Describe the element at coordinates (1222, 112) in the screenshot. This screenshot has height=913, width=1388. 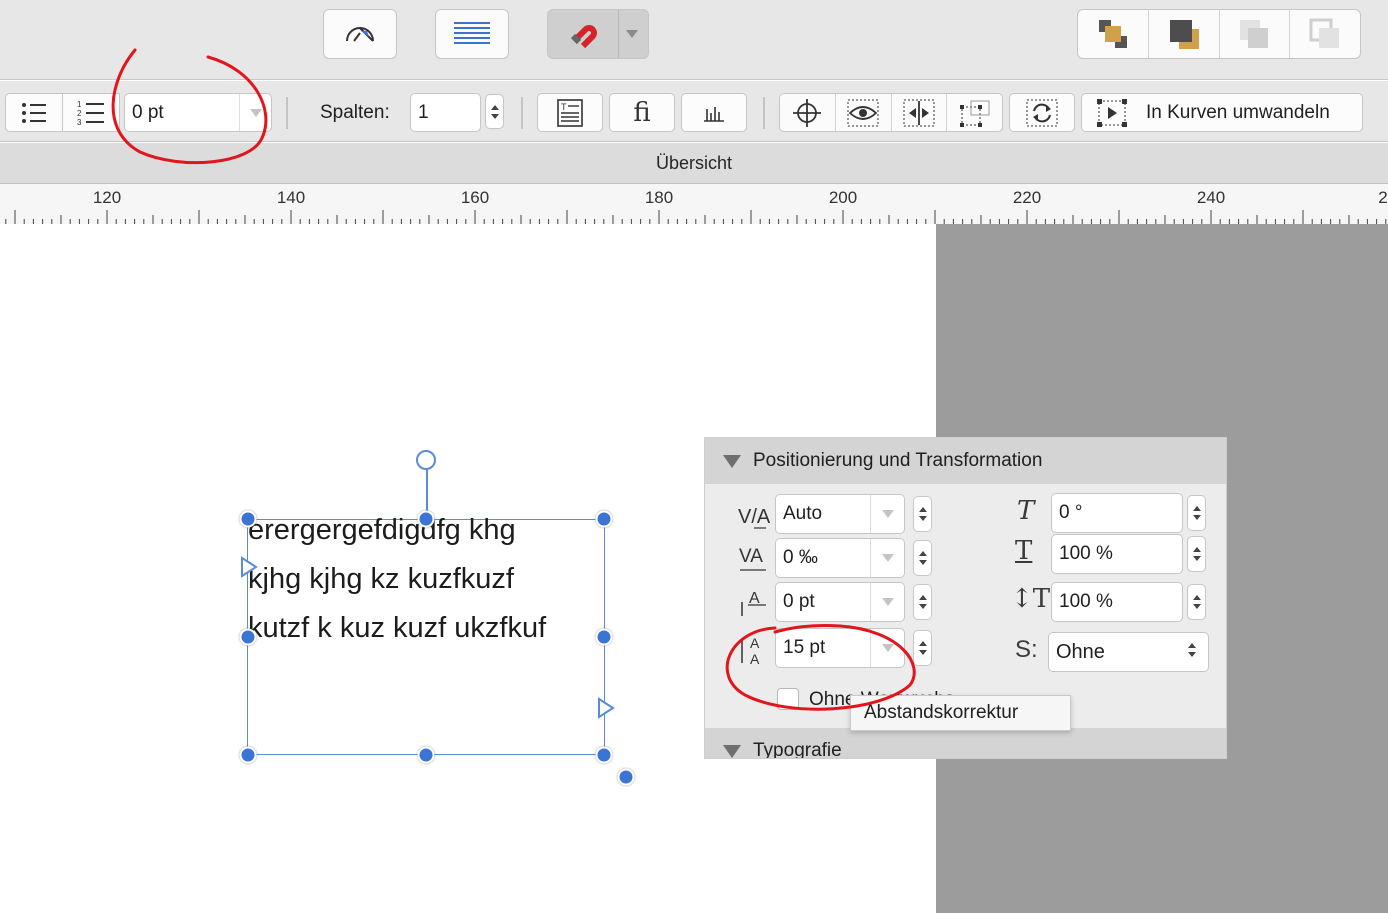
I see `convert-to-curves-button: In Kurven umwandeln` at that location.